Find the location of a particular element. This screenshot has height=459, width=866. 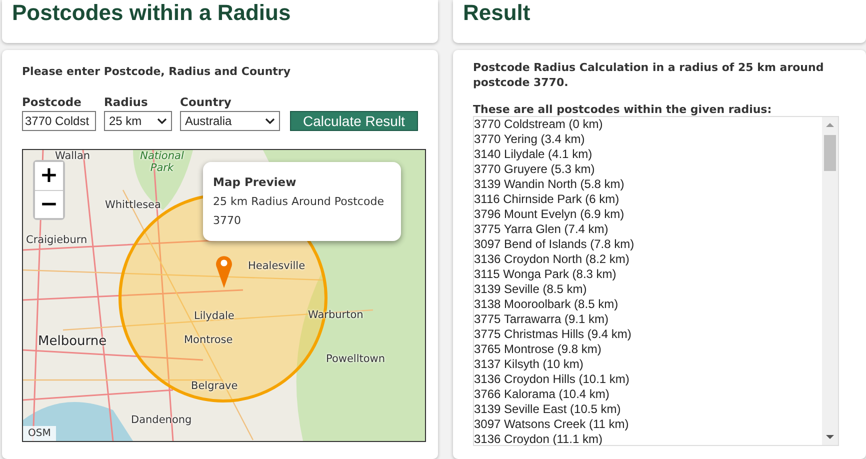

result-item: 3116 Chirnside Park (6 km) is located at coordinates (648, 199).